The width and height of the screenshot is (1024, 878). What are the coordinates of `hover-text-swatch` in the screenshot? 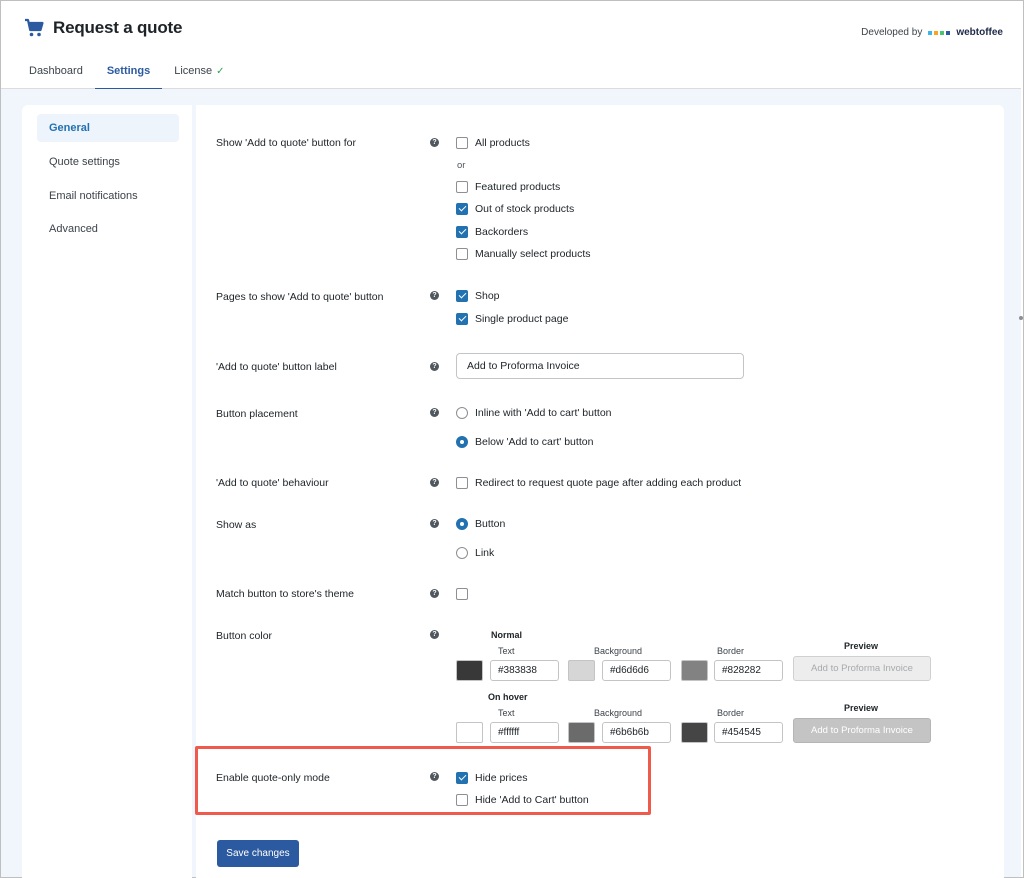 It's located at (469, 732).